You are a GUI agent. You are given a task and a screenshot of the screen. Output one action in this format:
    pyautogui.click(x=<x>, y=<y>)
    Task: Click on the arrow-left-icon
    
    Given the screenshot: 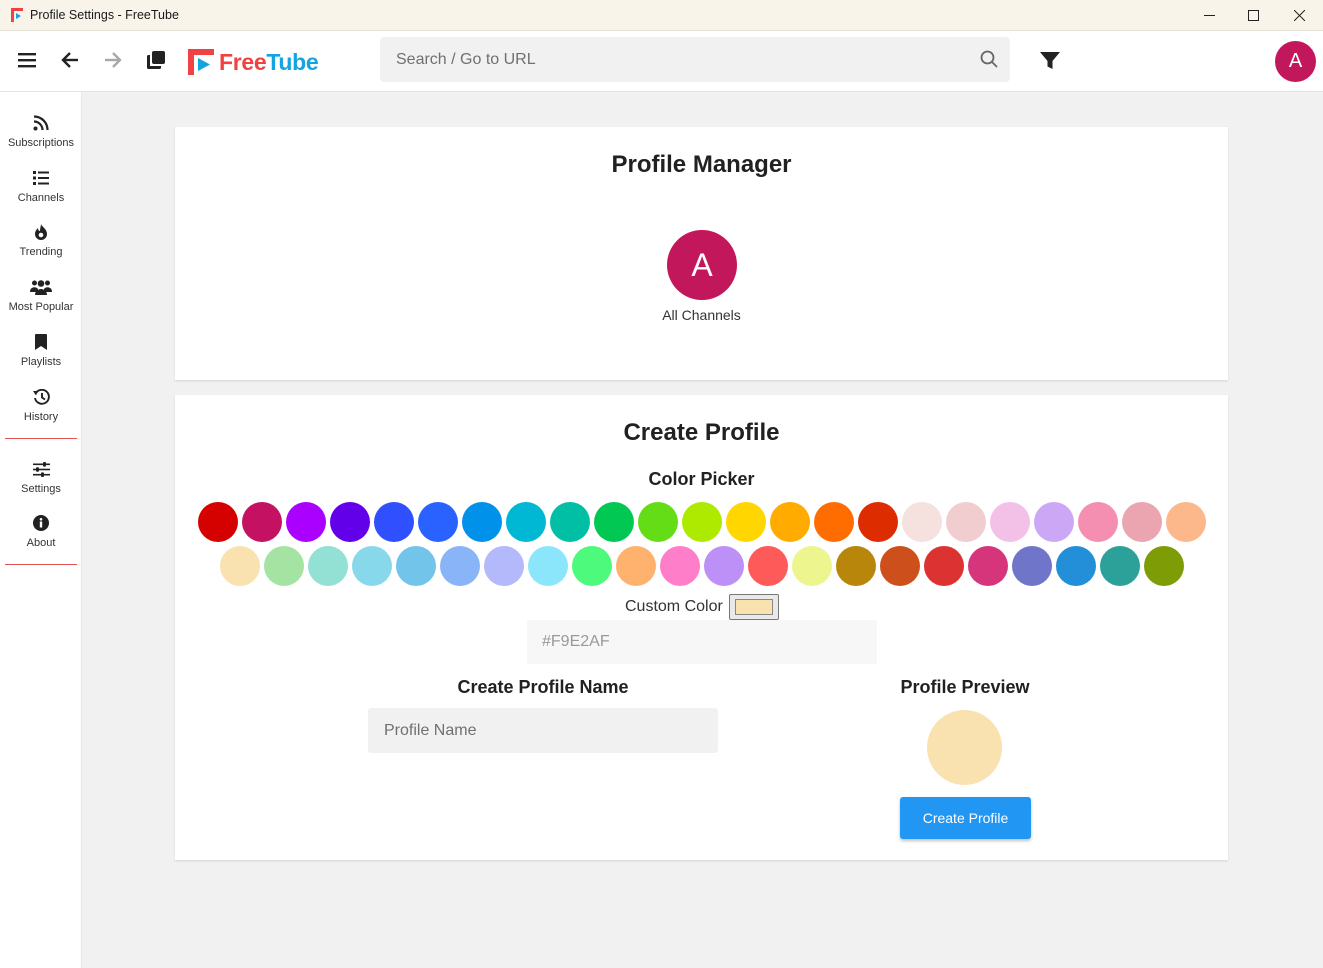 What is the action you would take?
    pyautogui.click(x=69, y=60)
    